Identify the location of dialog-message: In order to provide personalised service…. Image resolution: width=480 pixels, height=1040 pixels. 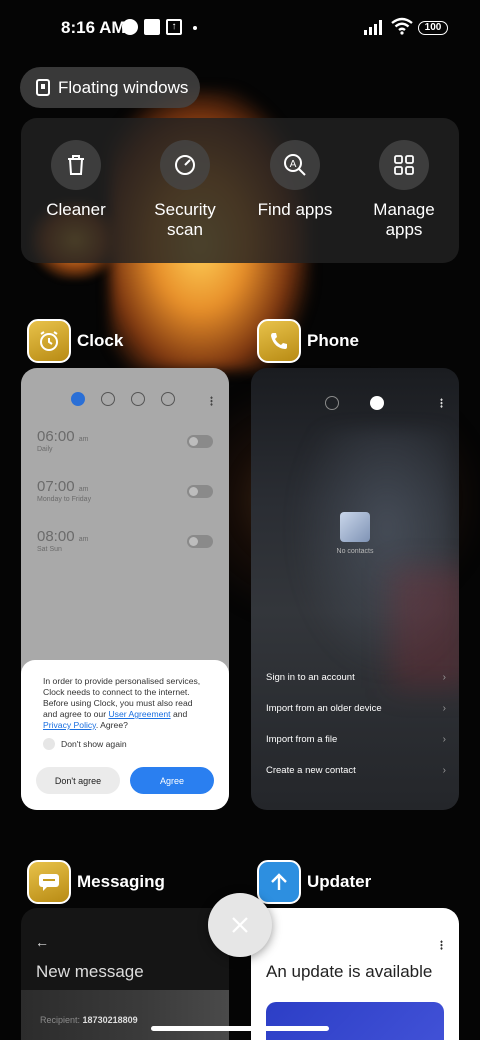
(122, 703).